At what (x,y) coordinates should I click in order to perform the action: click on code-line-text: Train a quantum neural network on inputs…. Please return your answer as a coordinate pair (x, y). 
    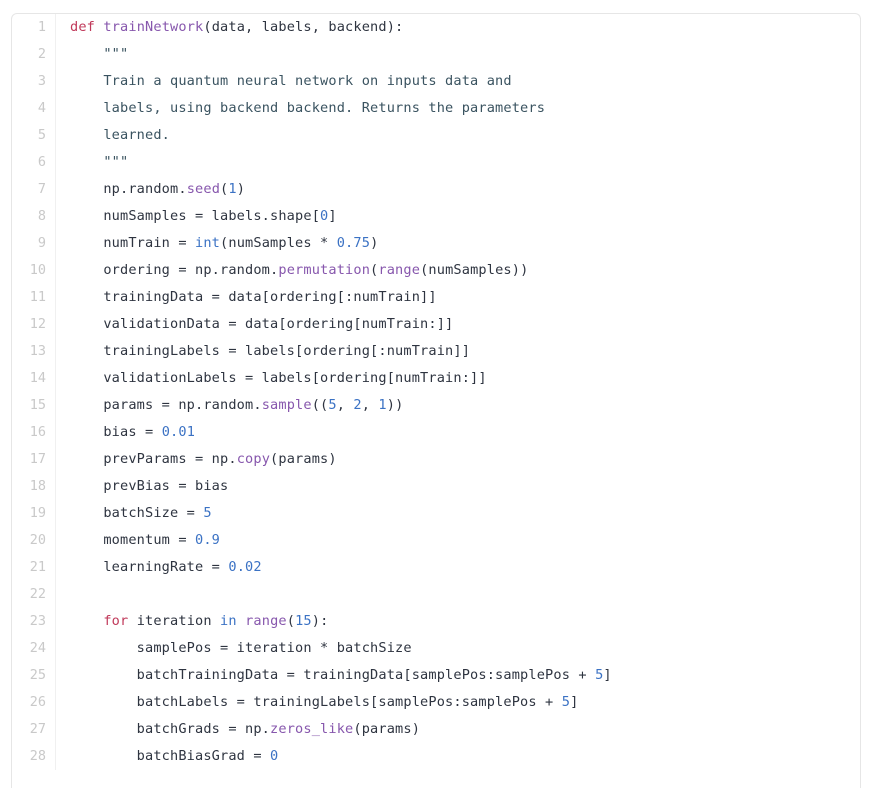
    Looking at the image, I should click on (458, 81).